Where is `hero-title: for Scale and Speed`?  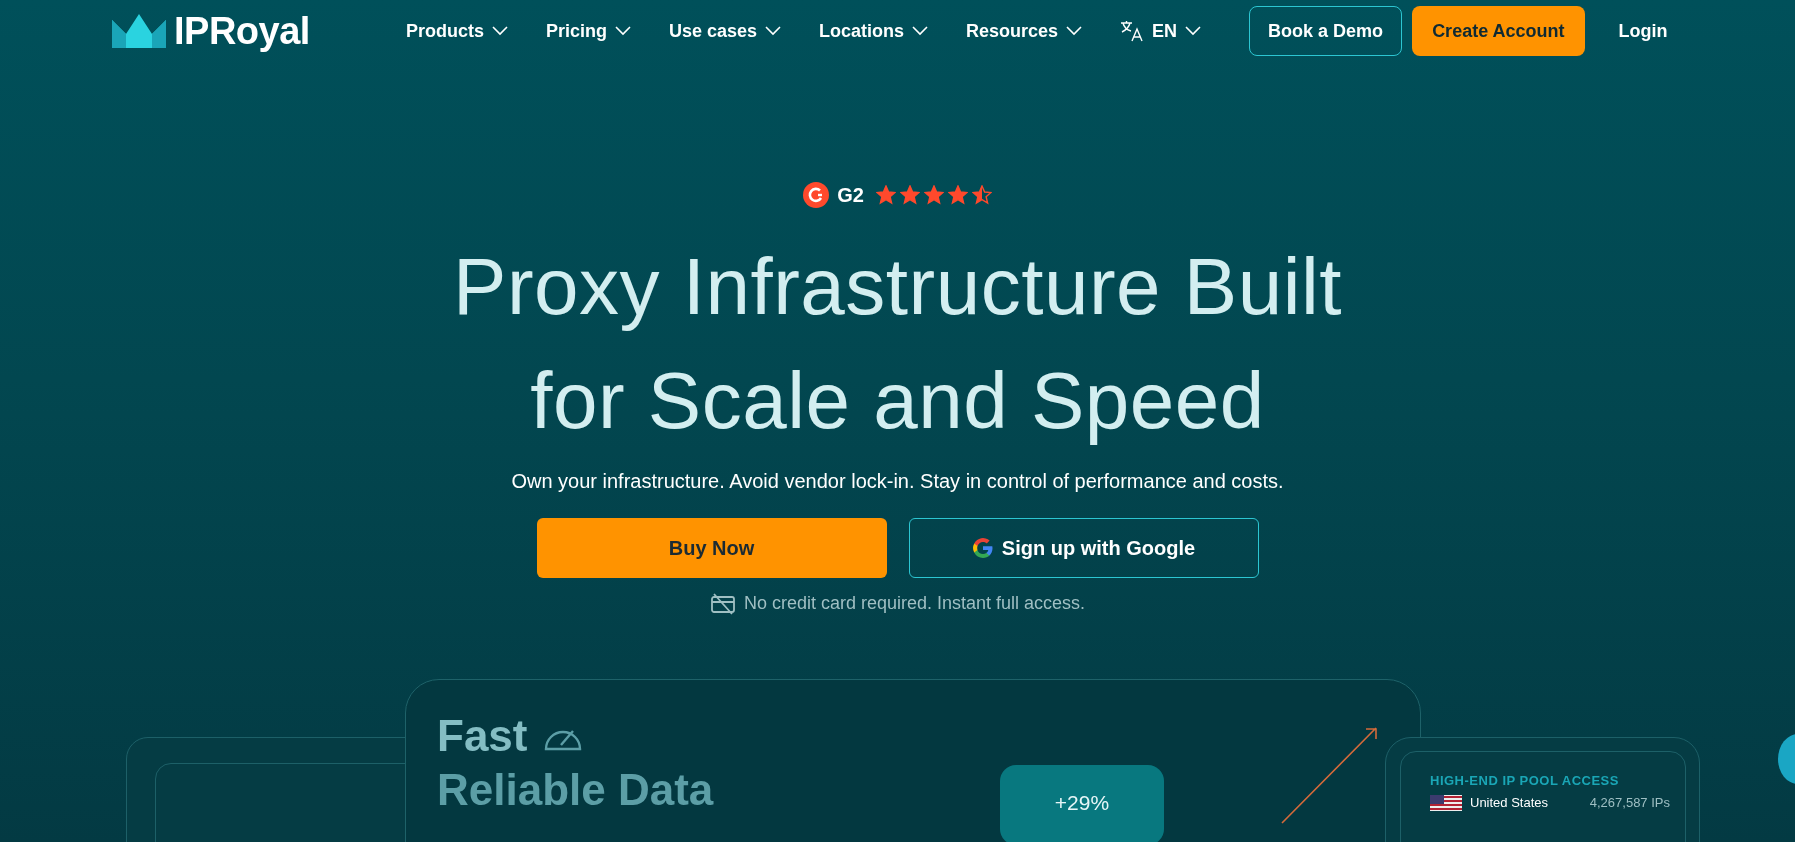
hero-title: for Scale and Speed is located at coordinates (897, 401).